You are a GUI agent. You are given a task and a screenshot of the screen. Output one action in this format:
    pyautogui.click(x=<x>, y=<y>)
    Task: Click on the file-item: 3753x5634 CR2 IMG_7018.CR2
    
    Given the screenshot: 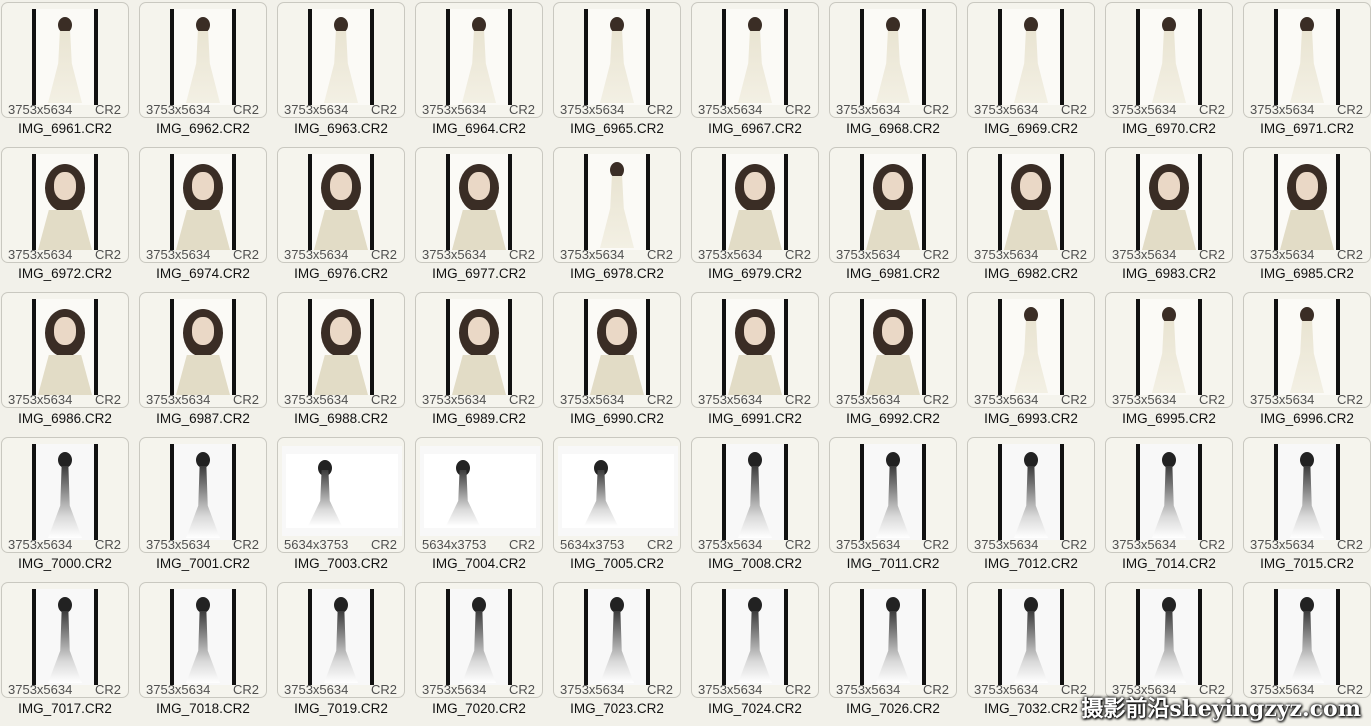 What is the action you would take?
    pyautogui.click(x=208, y=652)
    